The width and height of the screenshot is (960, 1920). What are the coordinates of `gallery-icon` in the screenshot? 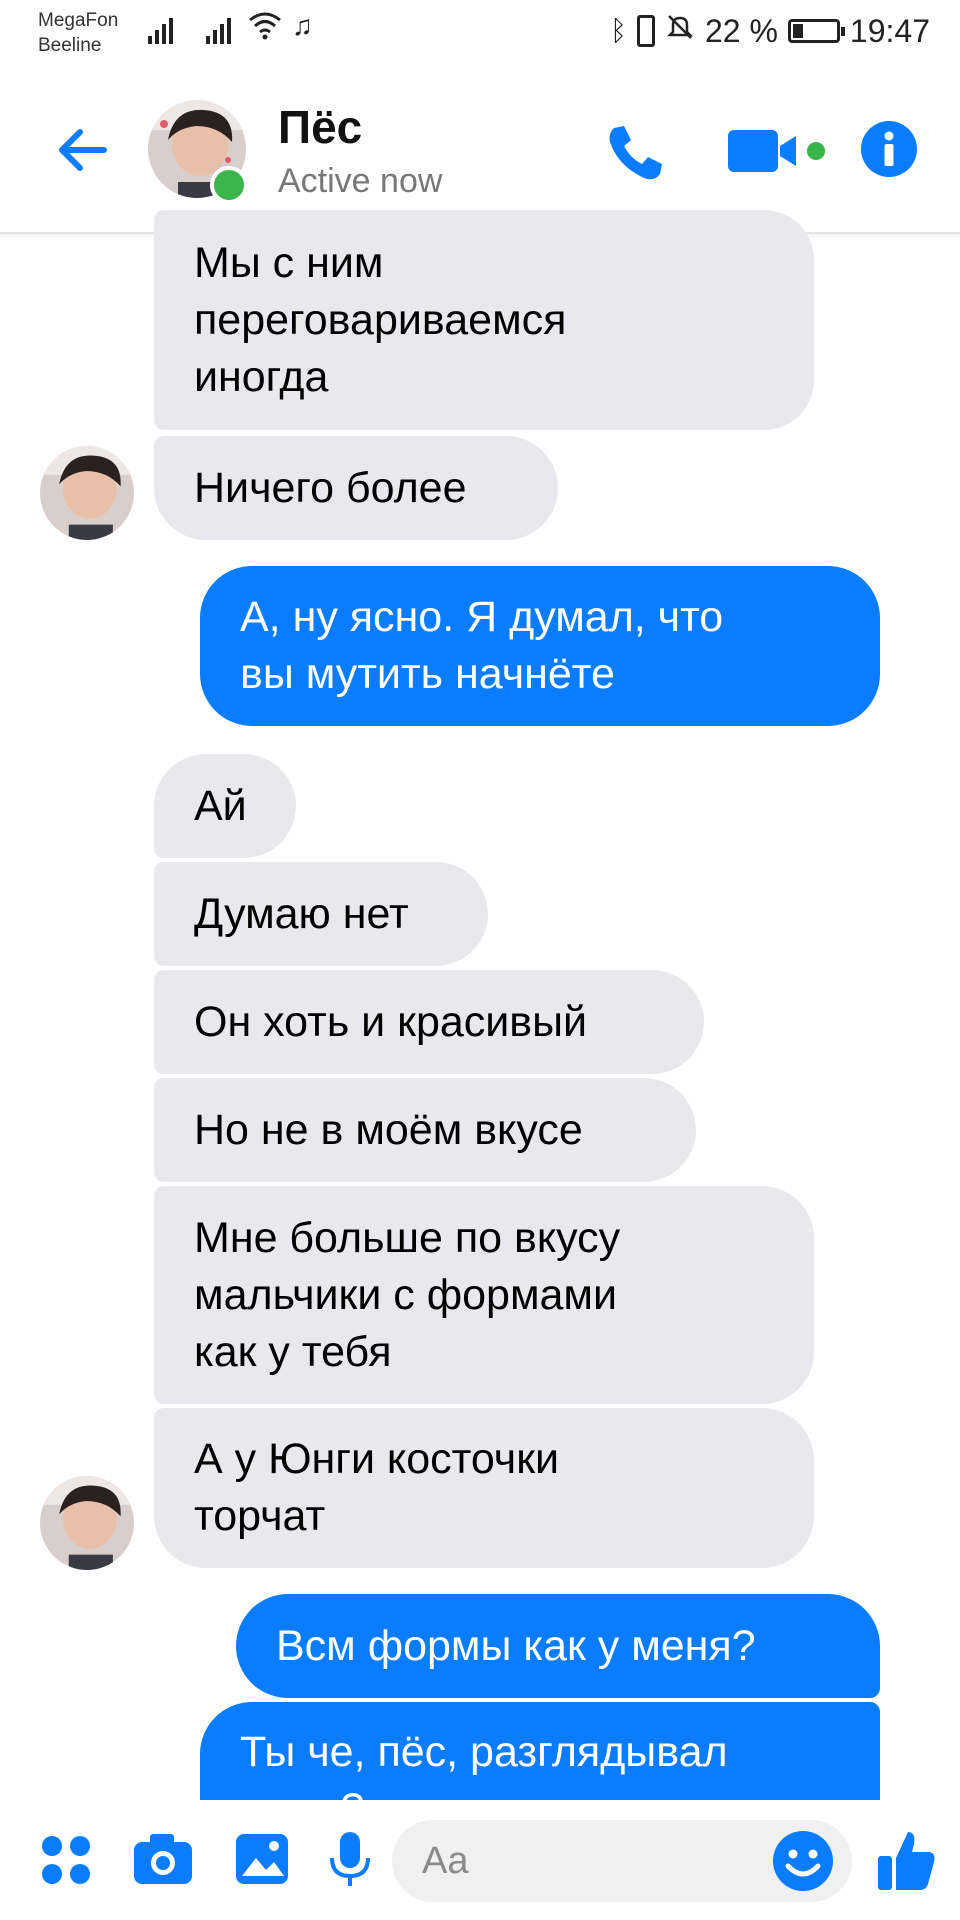 It's located at (262, 1861).